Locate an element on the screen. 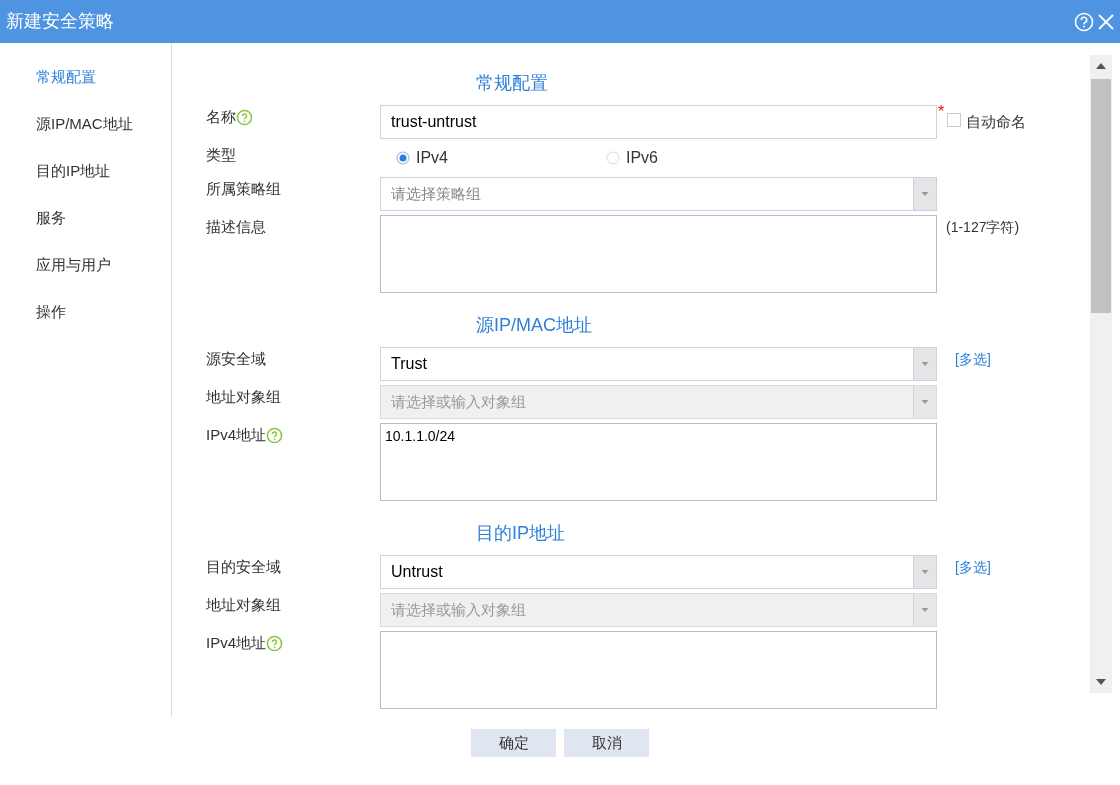 Image resolution: width=1120 pixels, height=785 pixels. field-label: 所属策略组 is located at coordinates (243, 189).